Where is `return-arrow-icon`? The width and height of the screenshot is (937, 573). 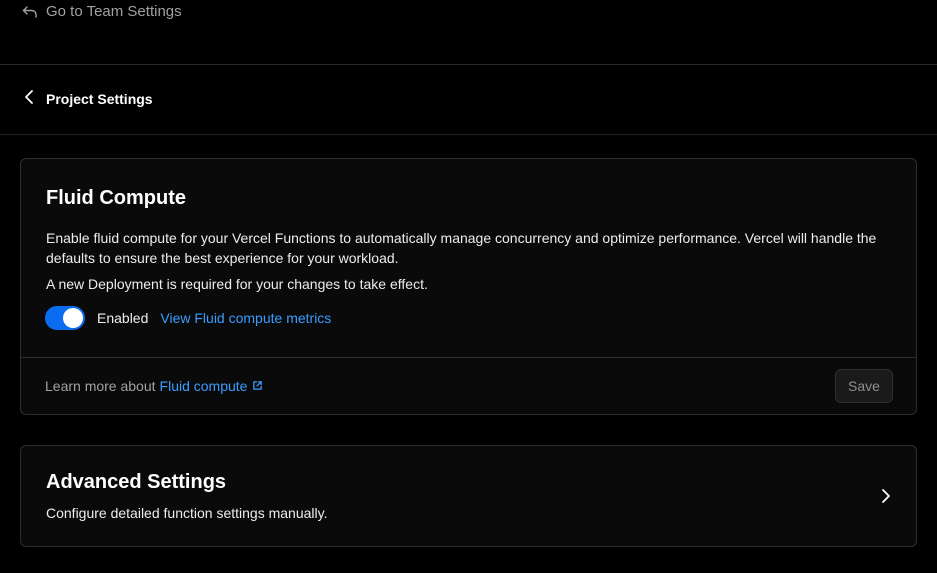 return-arrow-icon is located at coordinates (30, 12).